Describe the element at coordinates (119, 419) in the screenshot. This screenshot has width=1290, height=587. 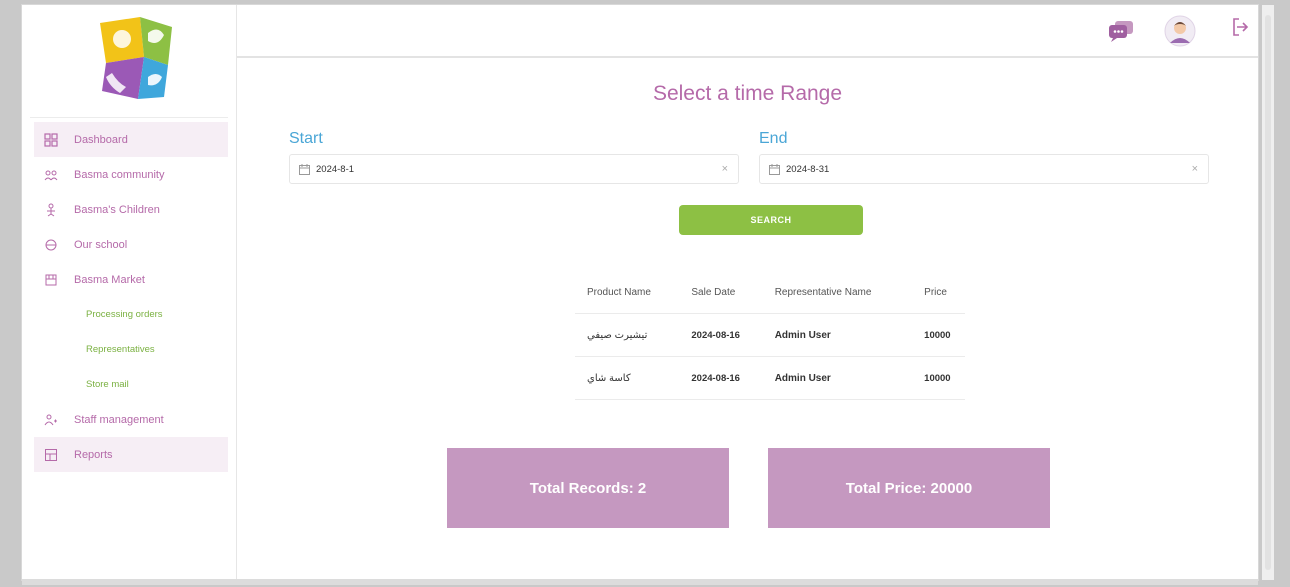
I see `sidebar-item-label: Staff management` at that location.